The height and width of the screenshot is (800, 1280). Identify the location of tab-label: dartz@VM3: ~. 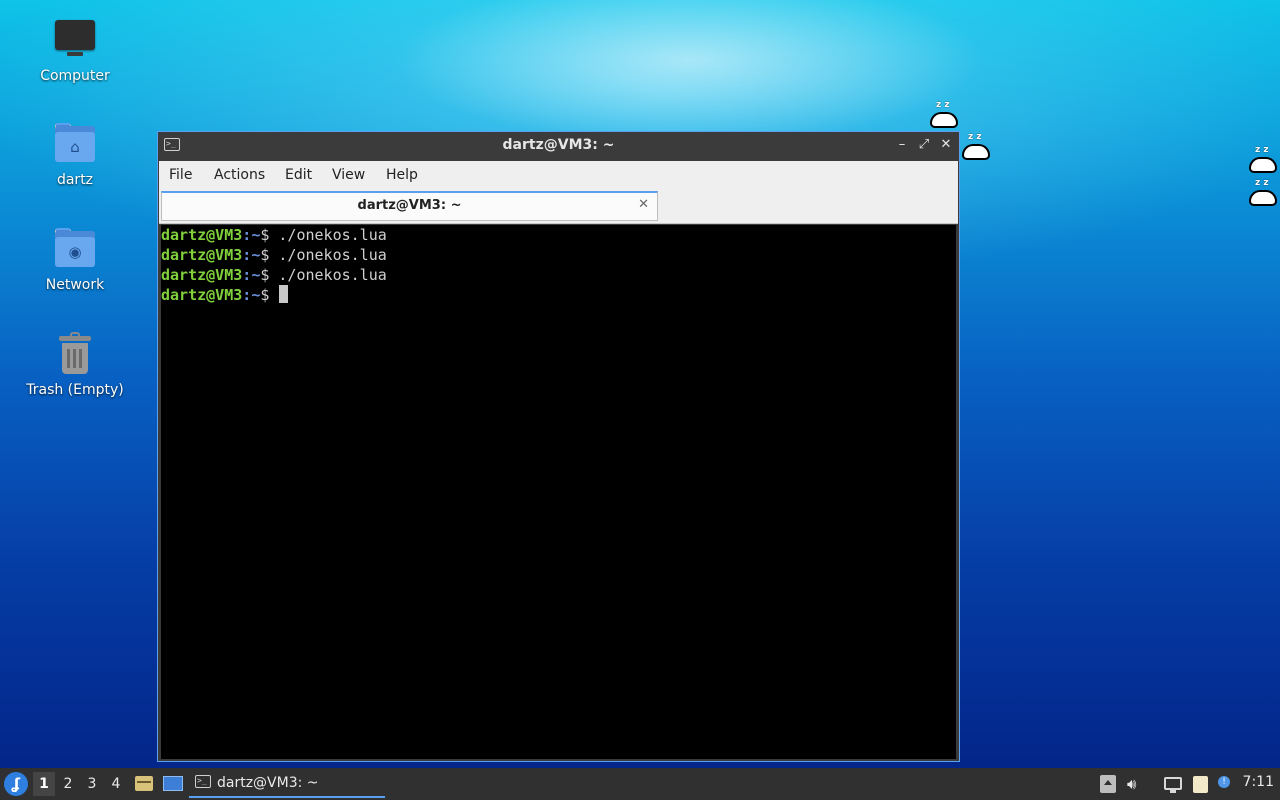
(409, 205).